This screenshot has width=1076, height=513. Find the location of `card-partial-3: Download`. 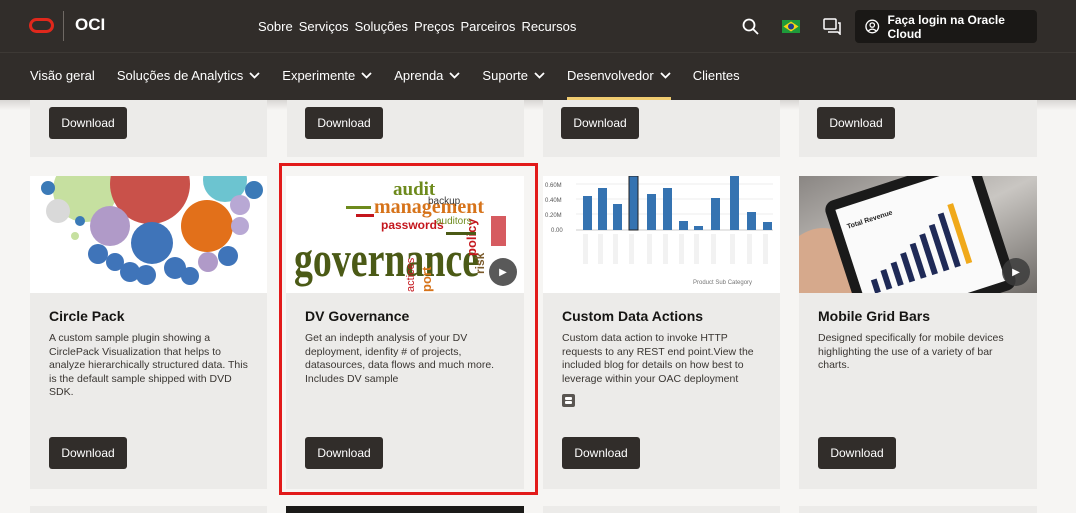

card-partial-3: Download is located at coordinates (661, 128).